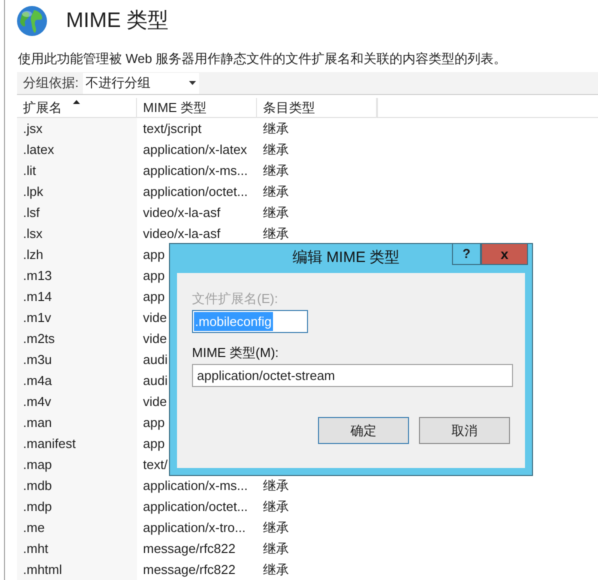 Image resolution: width=598 pixels, height=580 pixels. I want to click on table-cell-text: application/x-latex, so click(195, 150).